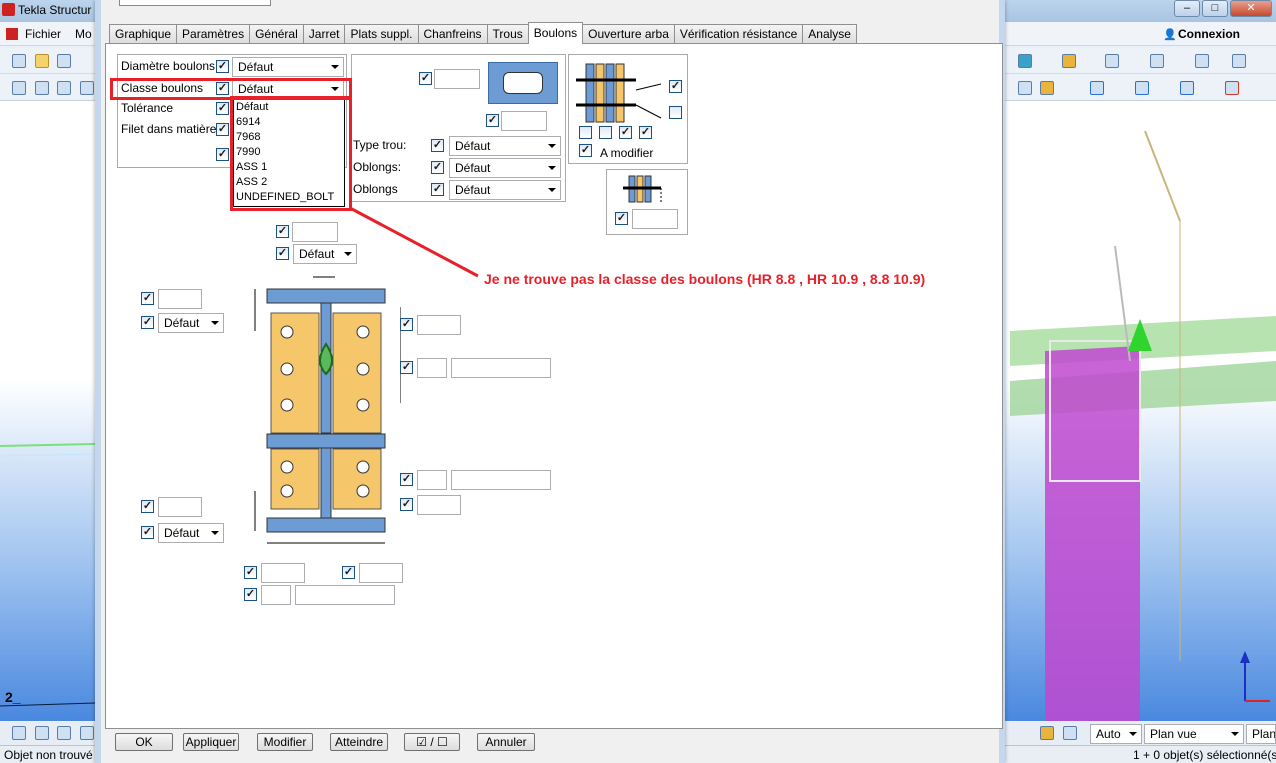  I want to click on appliquer-button: Appliquer, so click(211, 742).